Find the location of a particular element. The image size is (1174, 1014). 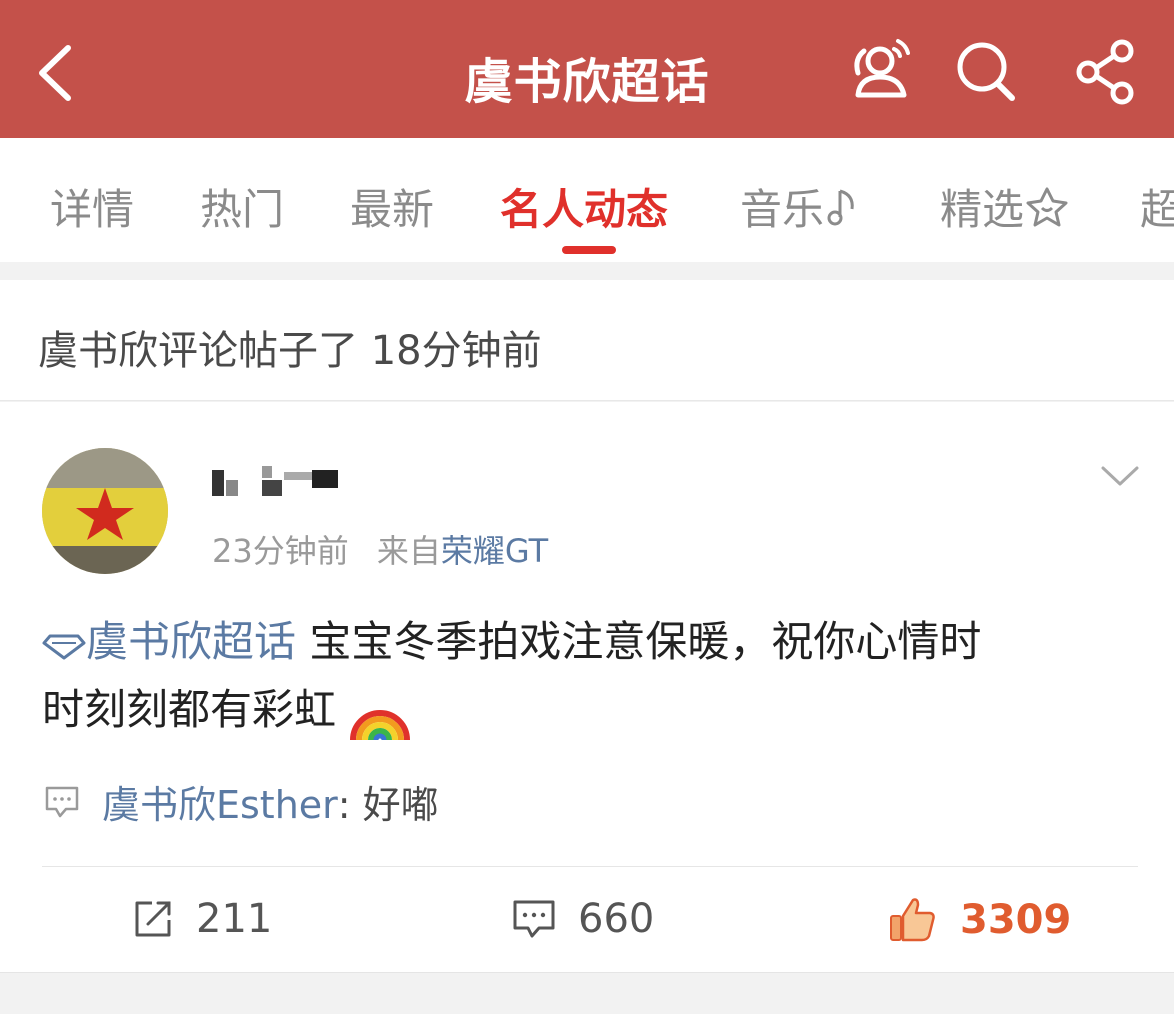

comment-count: 660 is located at coordinates (616, 919).